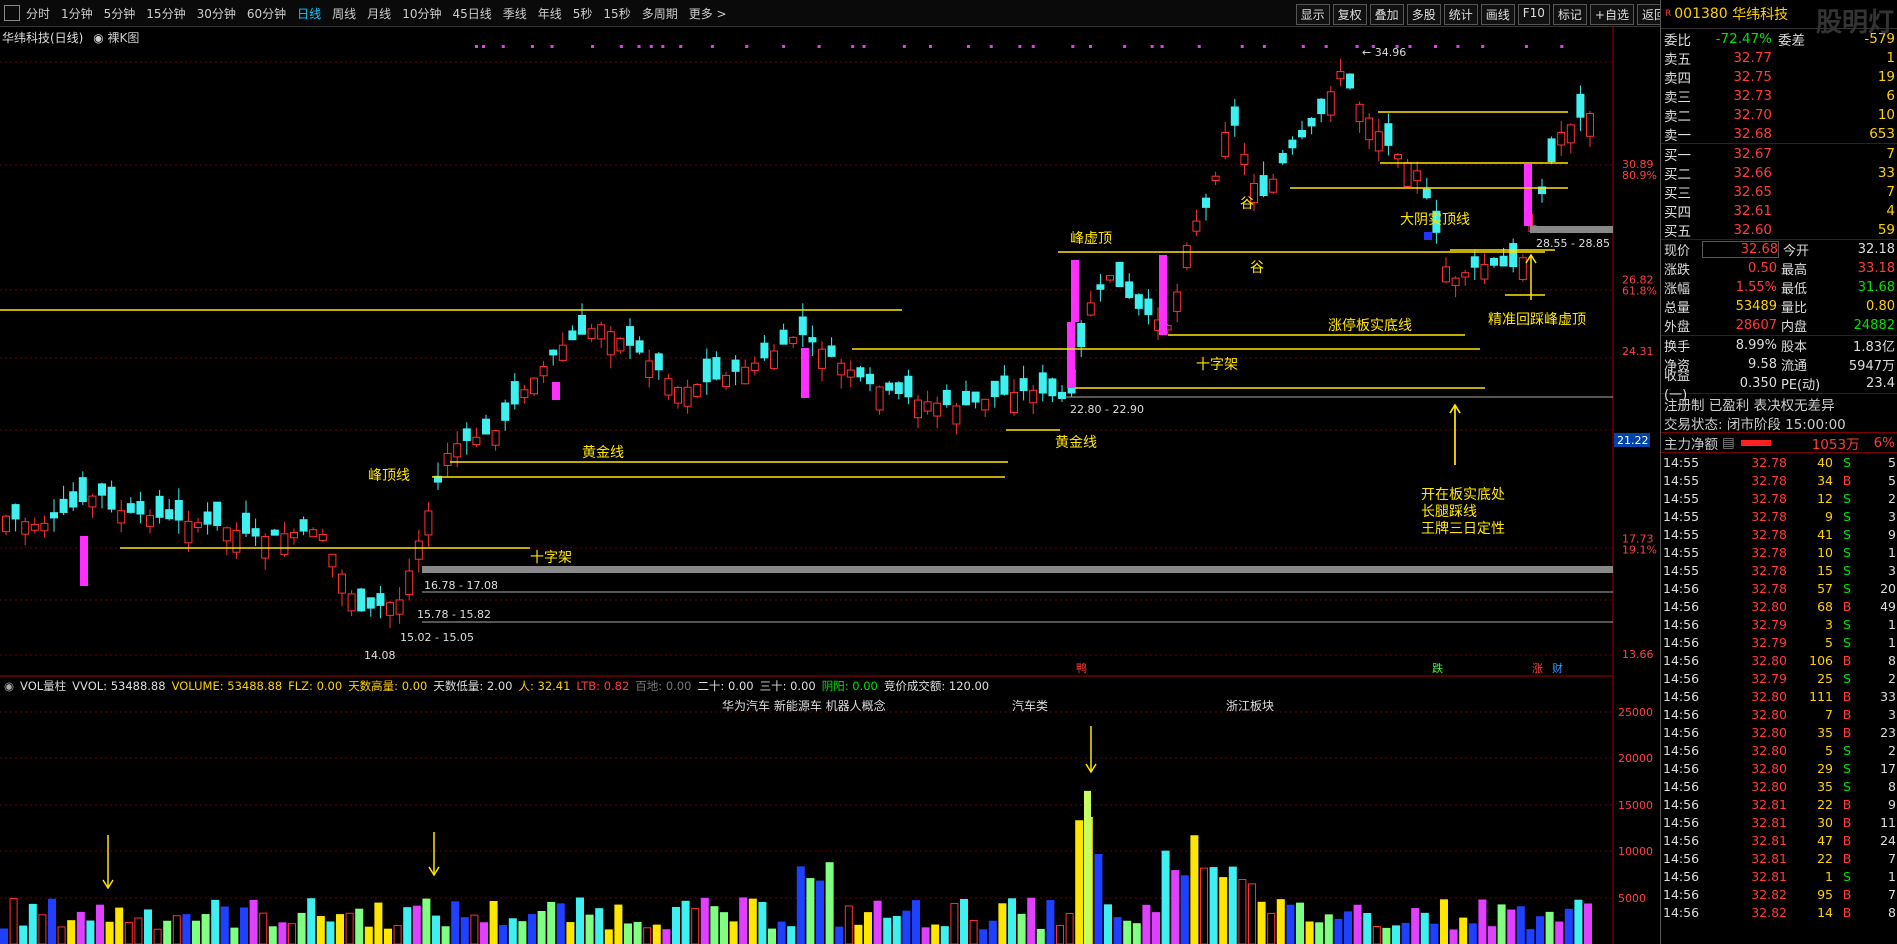 The height and width of the screenshot is (944, 1897). I want to click on book-volume: 7, so click(1890, 153).